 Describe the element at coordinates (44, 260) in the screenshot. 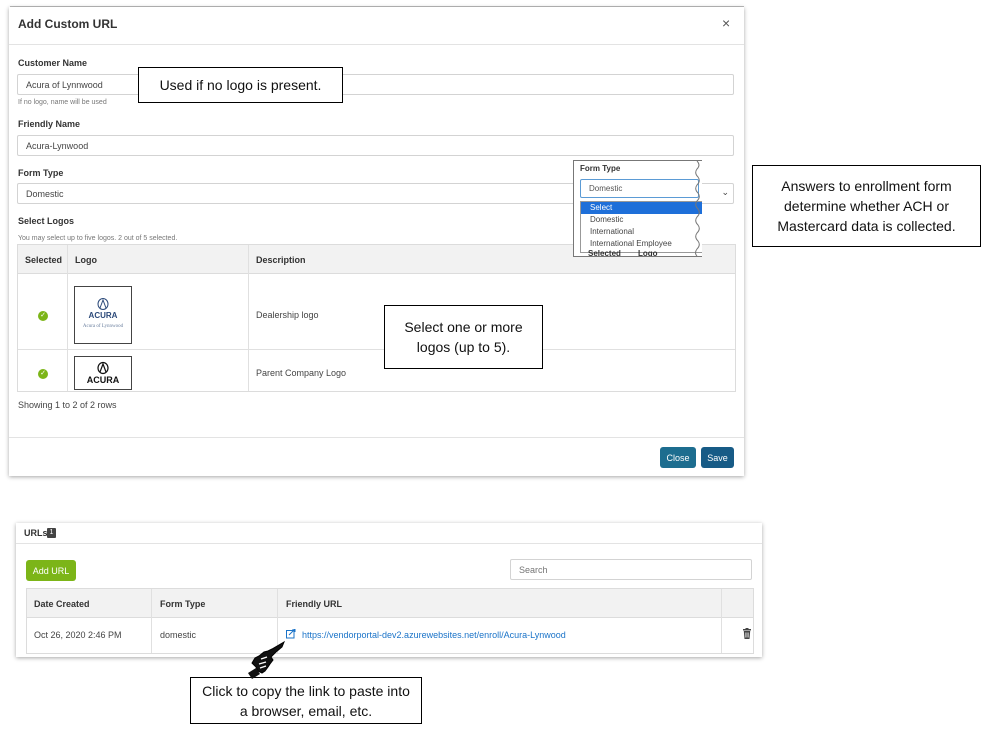

I see `col-selected: Selected` at that location.